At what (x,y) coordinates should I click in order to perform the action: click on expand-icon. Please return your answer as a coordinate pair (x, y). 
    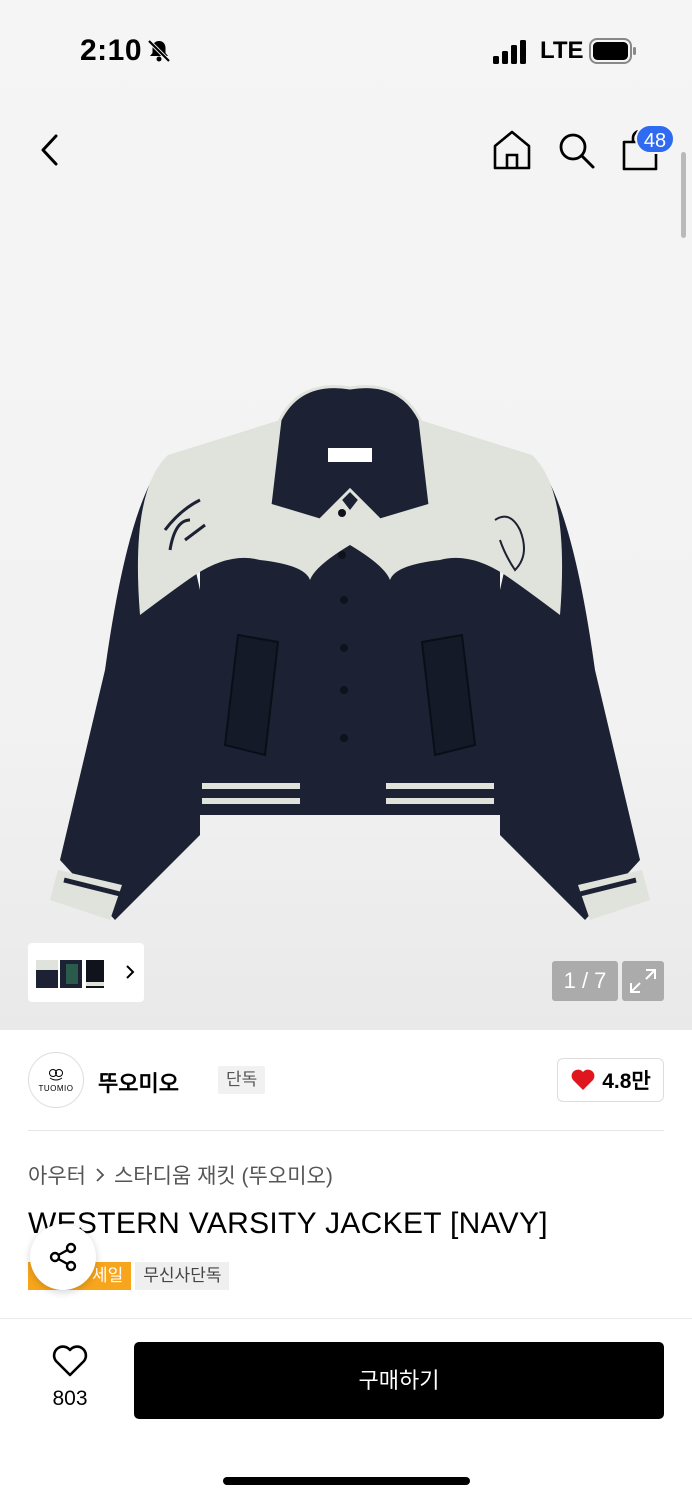
    Looking at the image, I should click on (643, 981).